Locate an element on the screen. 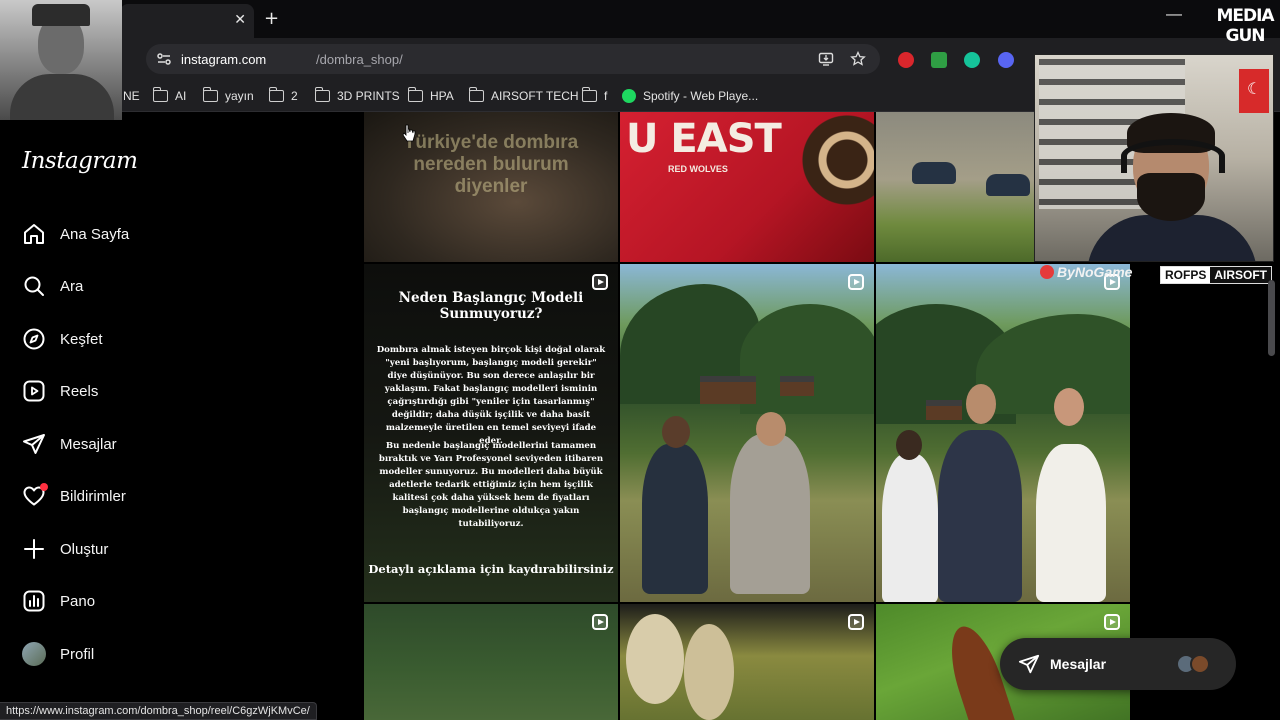 The image size is (1280, 720). sidebar-item-profile: Profil is located at coordinates (57, 654).